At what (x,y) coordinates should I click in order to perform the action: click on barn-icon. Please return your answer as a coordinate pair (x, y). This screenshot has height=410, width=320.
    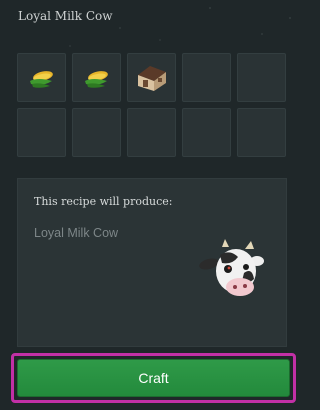
    Looking at the image, I should click on (151, 78).